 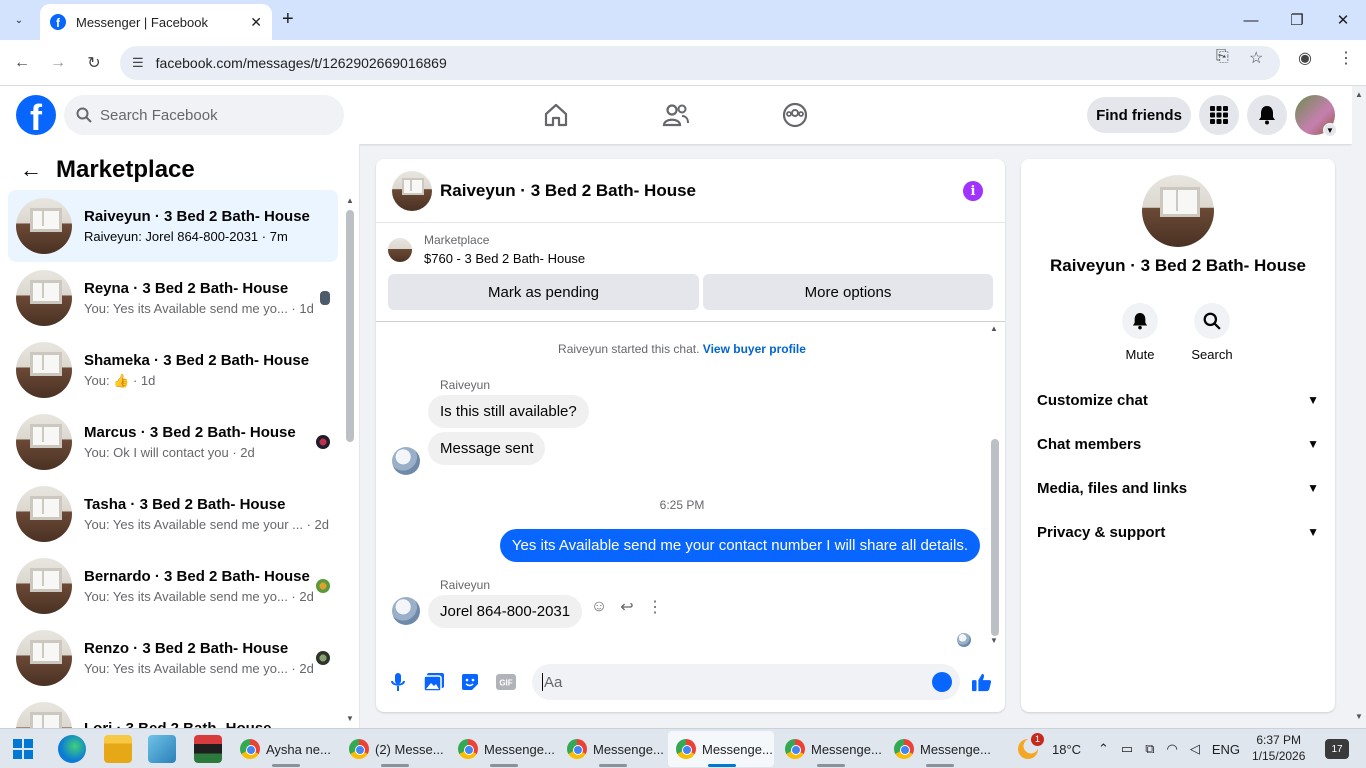 I want to click on conversation-title: Raiveyun · 3 Bed 2 Bath- House, so click(x=568, y=191).